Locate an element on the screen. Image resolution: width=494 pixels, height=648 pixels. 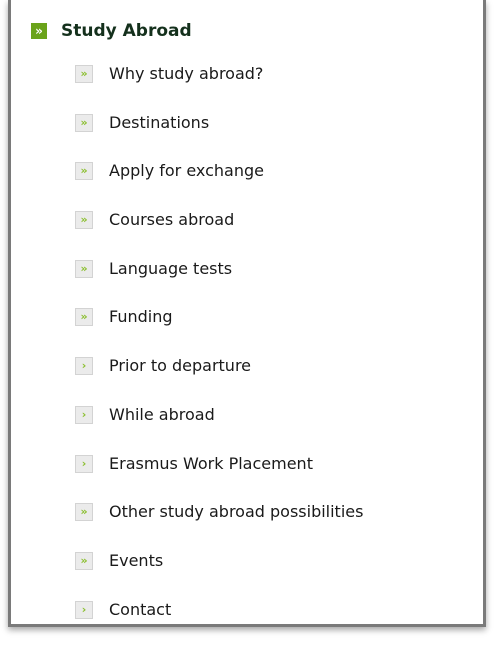
menu-item-label: Other study abroad possibilities is located at coordinates (236, 512).